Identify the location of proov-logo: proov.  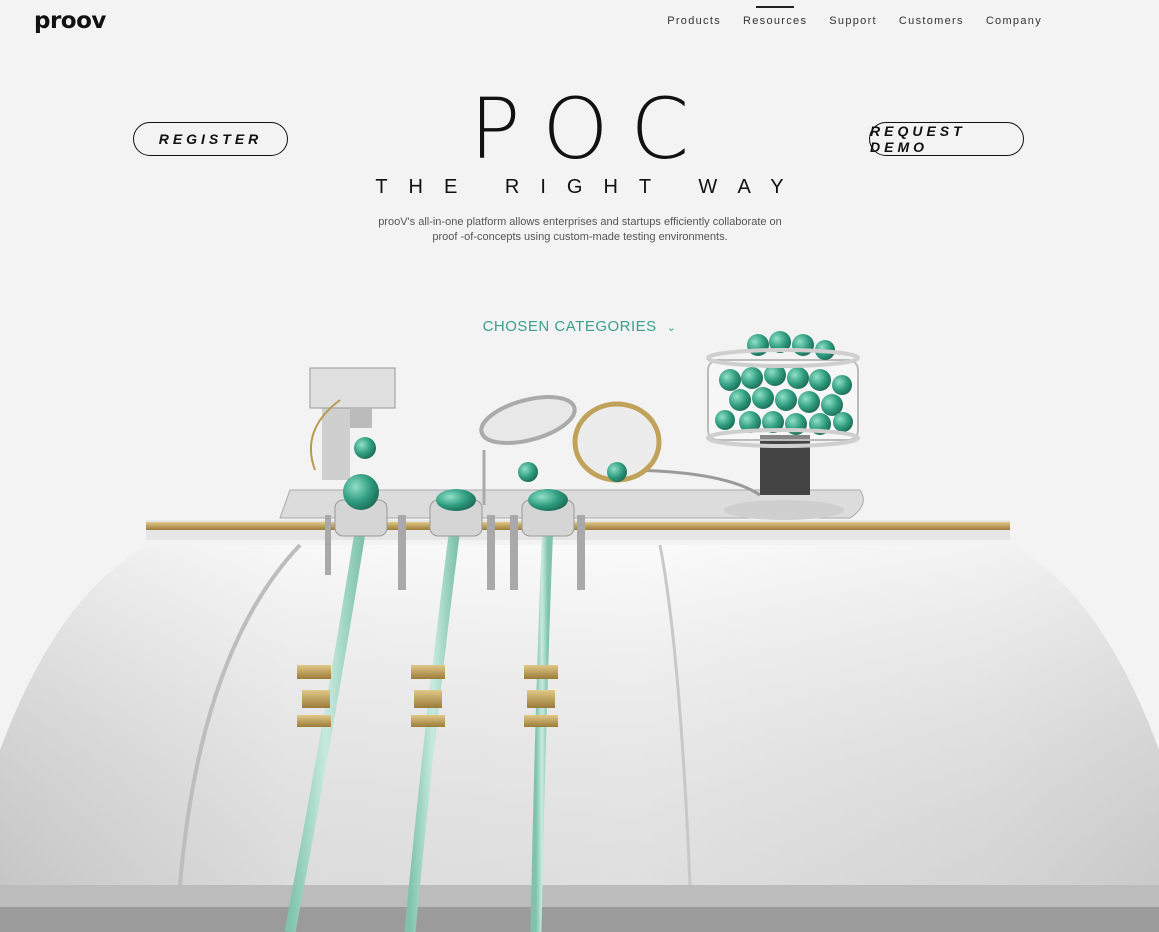
(70, 21).